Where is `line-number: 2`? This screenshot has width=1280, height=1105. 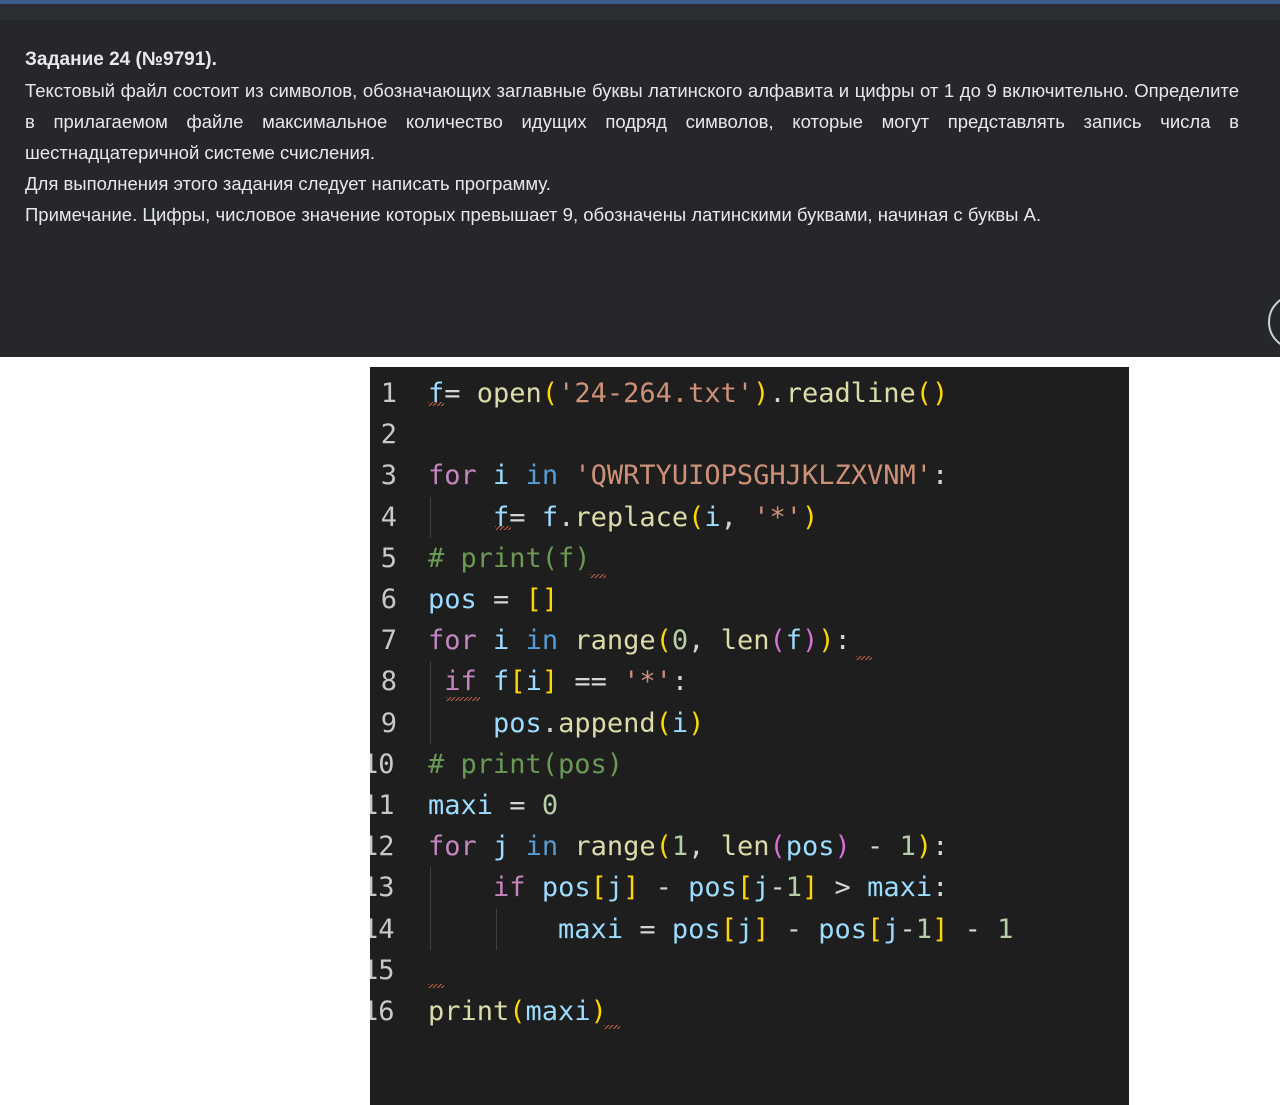 line-number: 2 is located at coordinates (388, 435).